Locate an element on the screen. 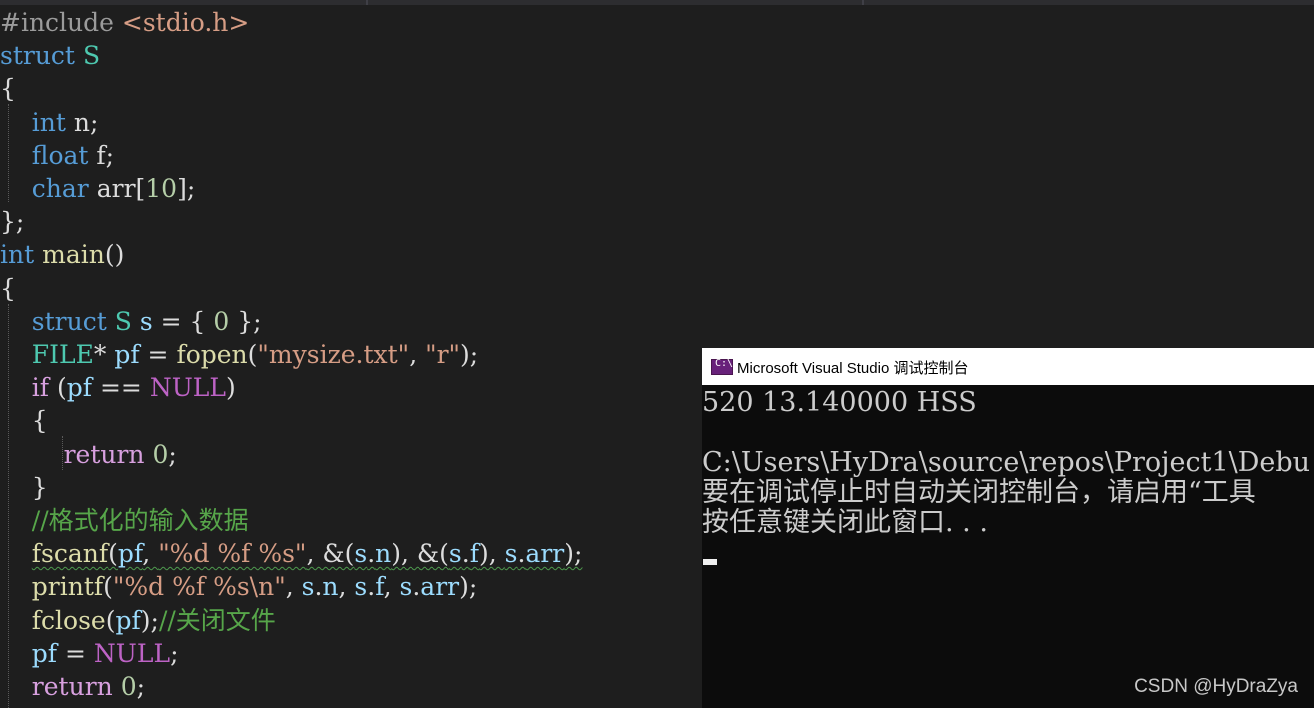  tab-separator is located at coordinates (367, 2).